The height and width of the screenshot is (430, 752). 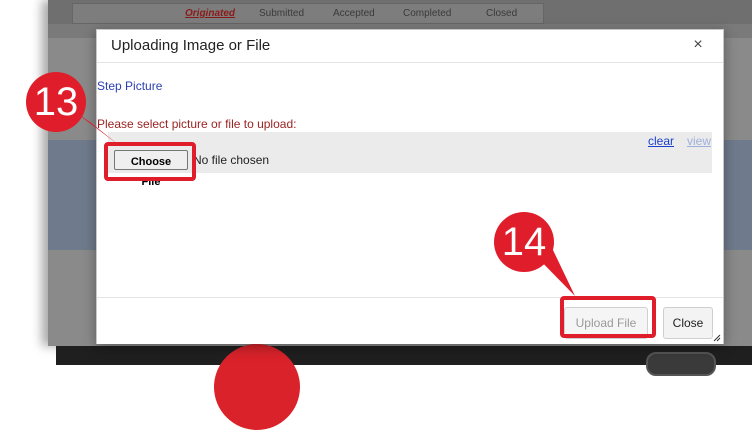 I want to click on clear-link: clear, so click(x=661, y=141).